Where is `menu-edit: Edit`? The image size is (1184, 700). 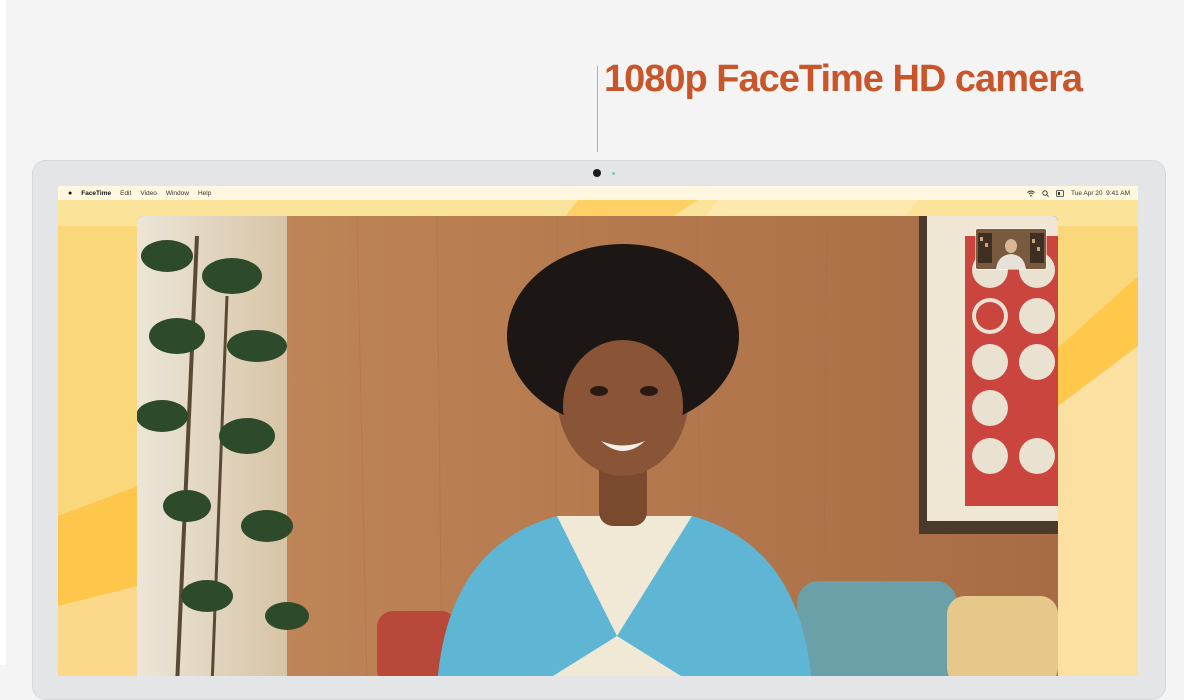 menu-edit: Edit is located at coordinates (125, 193).